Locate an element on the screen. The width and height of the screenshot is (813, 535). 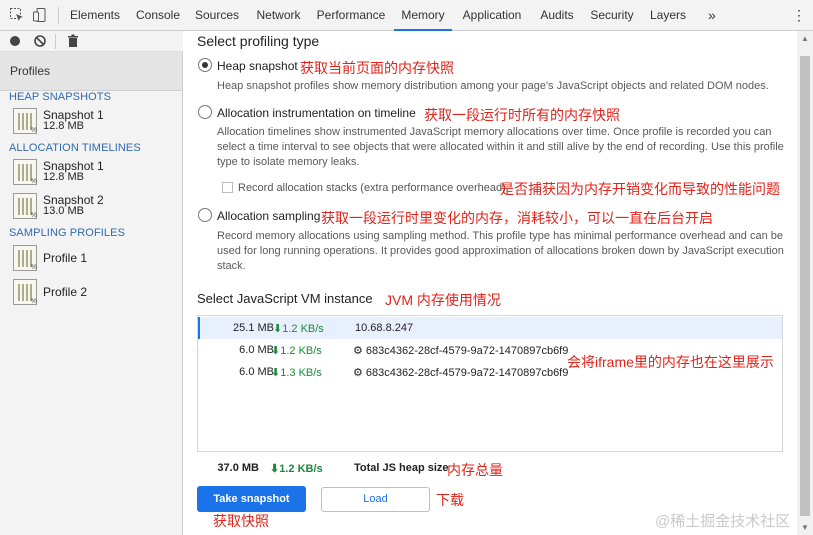
option-label-allocation-timeline: Allocation instrumentation on timeline is located at coordinates (316, 113).